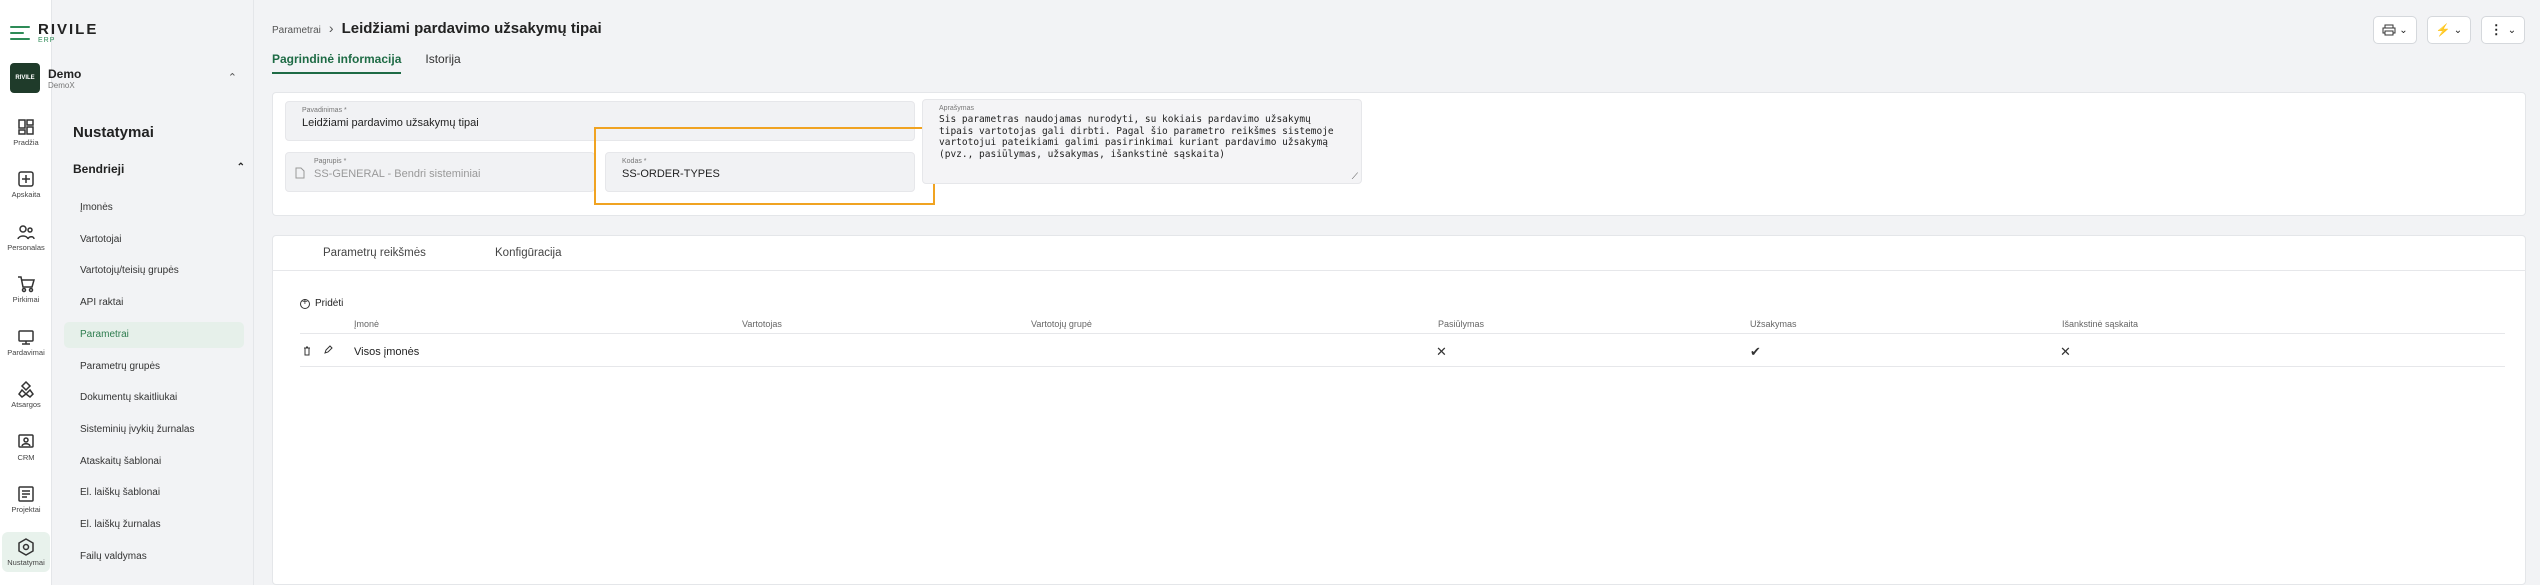 This screenshot has width=2540, height=585. What do you see at coordinates (1355, 176) in the screenshot?
I see `resize-handle-icon: ⟋` at bounding box center [1355, 176].